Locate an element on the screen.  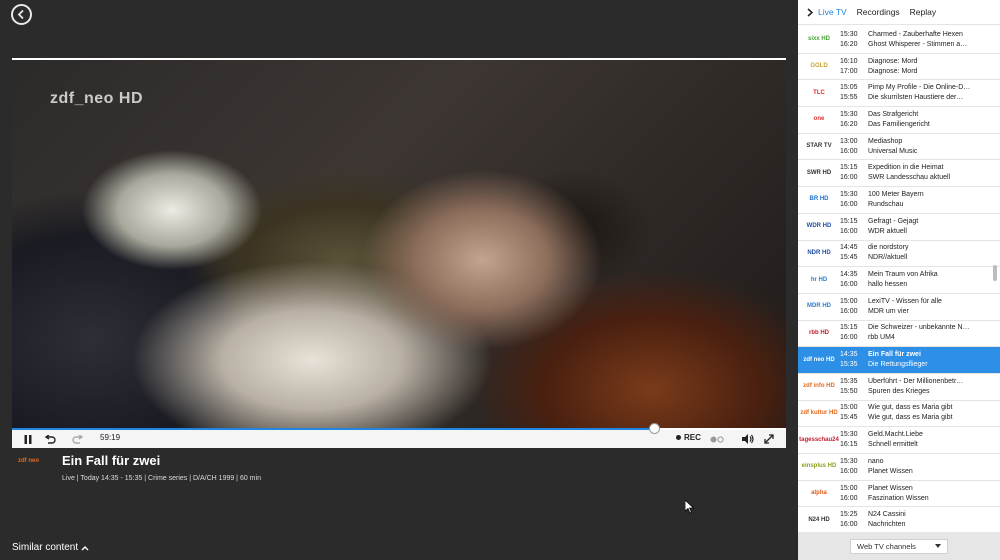
progress-handle is located at coordinates (655, 428).